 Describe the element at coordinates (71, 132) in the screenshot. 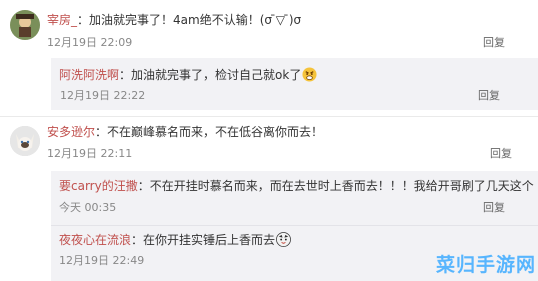

I see `comment-username: 安多逊尔` at that location.